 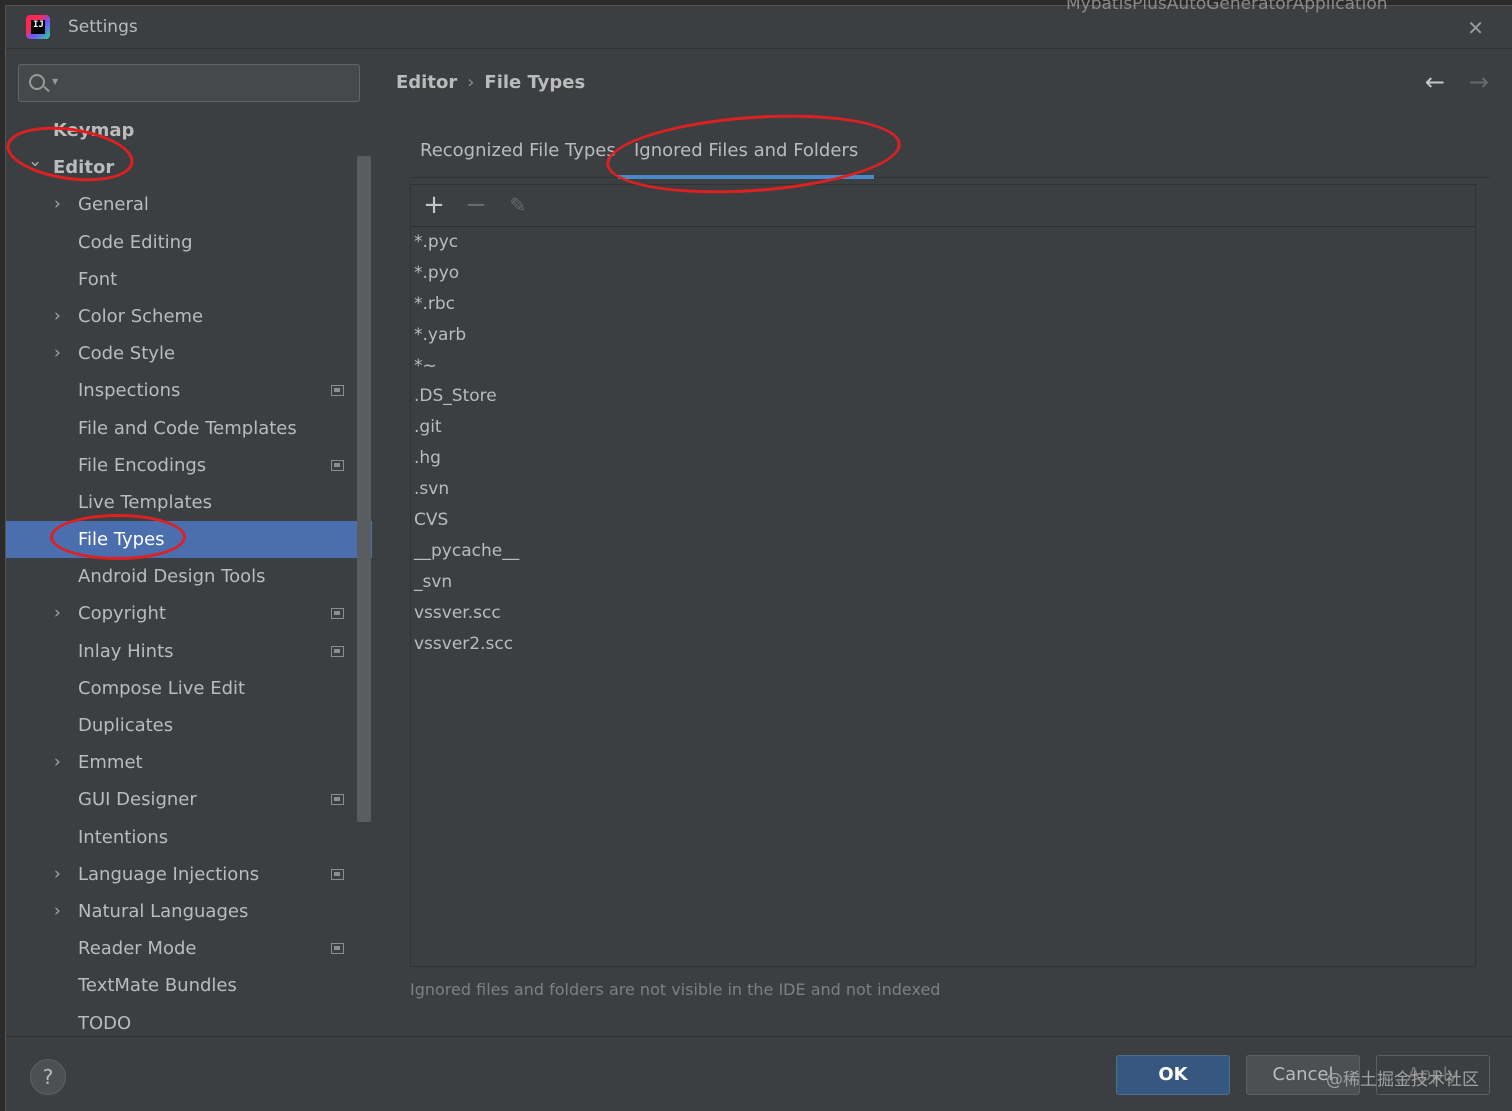 I want to click on sidebar-scrollbar, so click(x=364, y=489).